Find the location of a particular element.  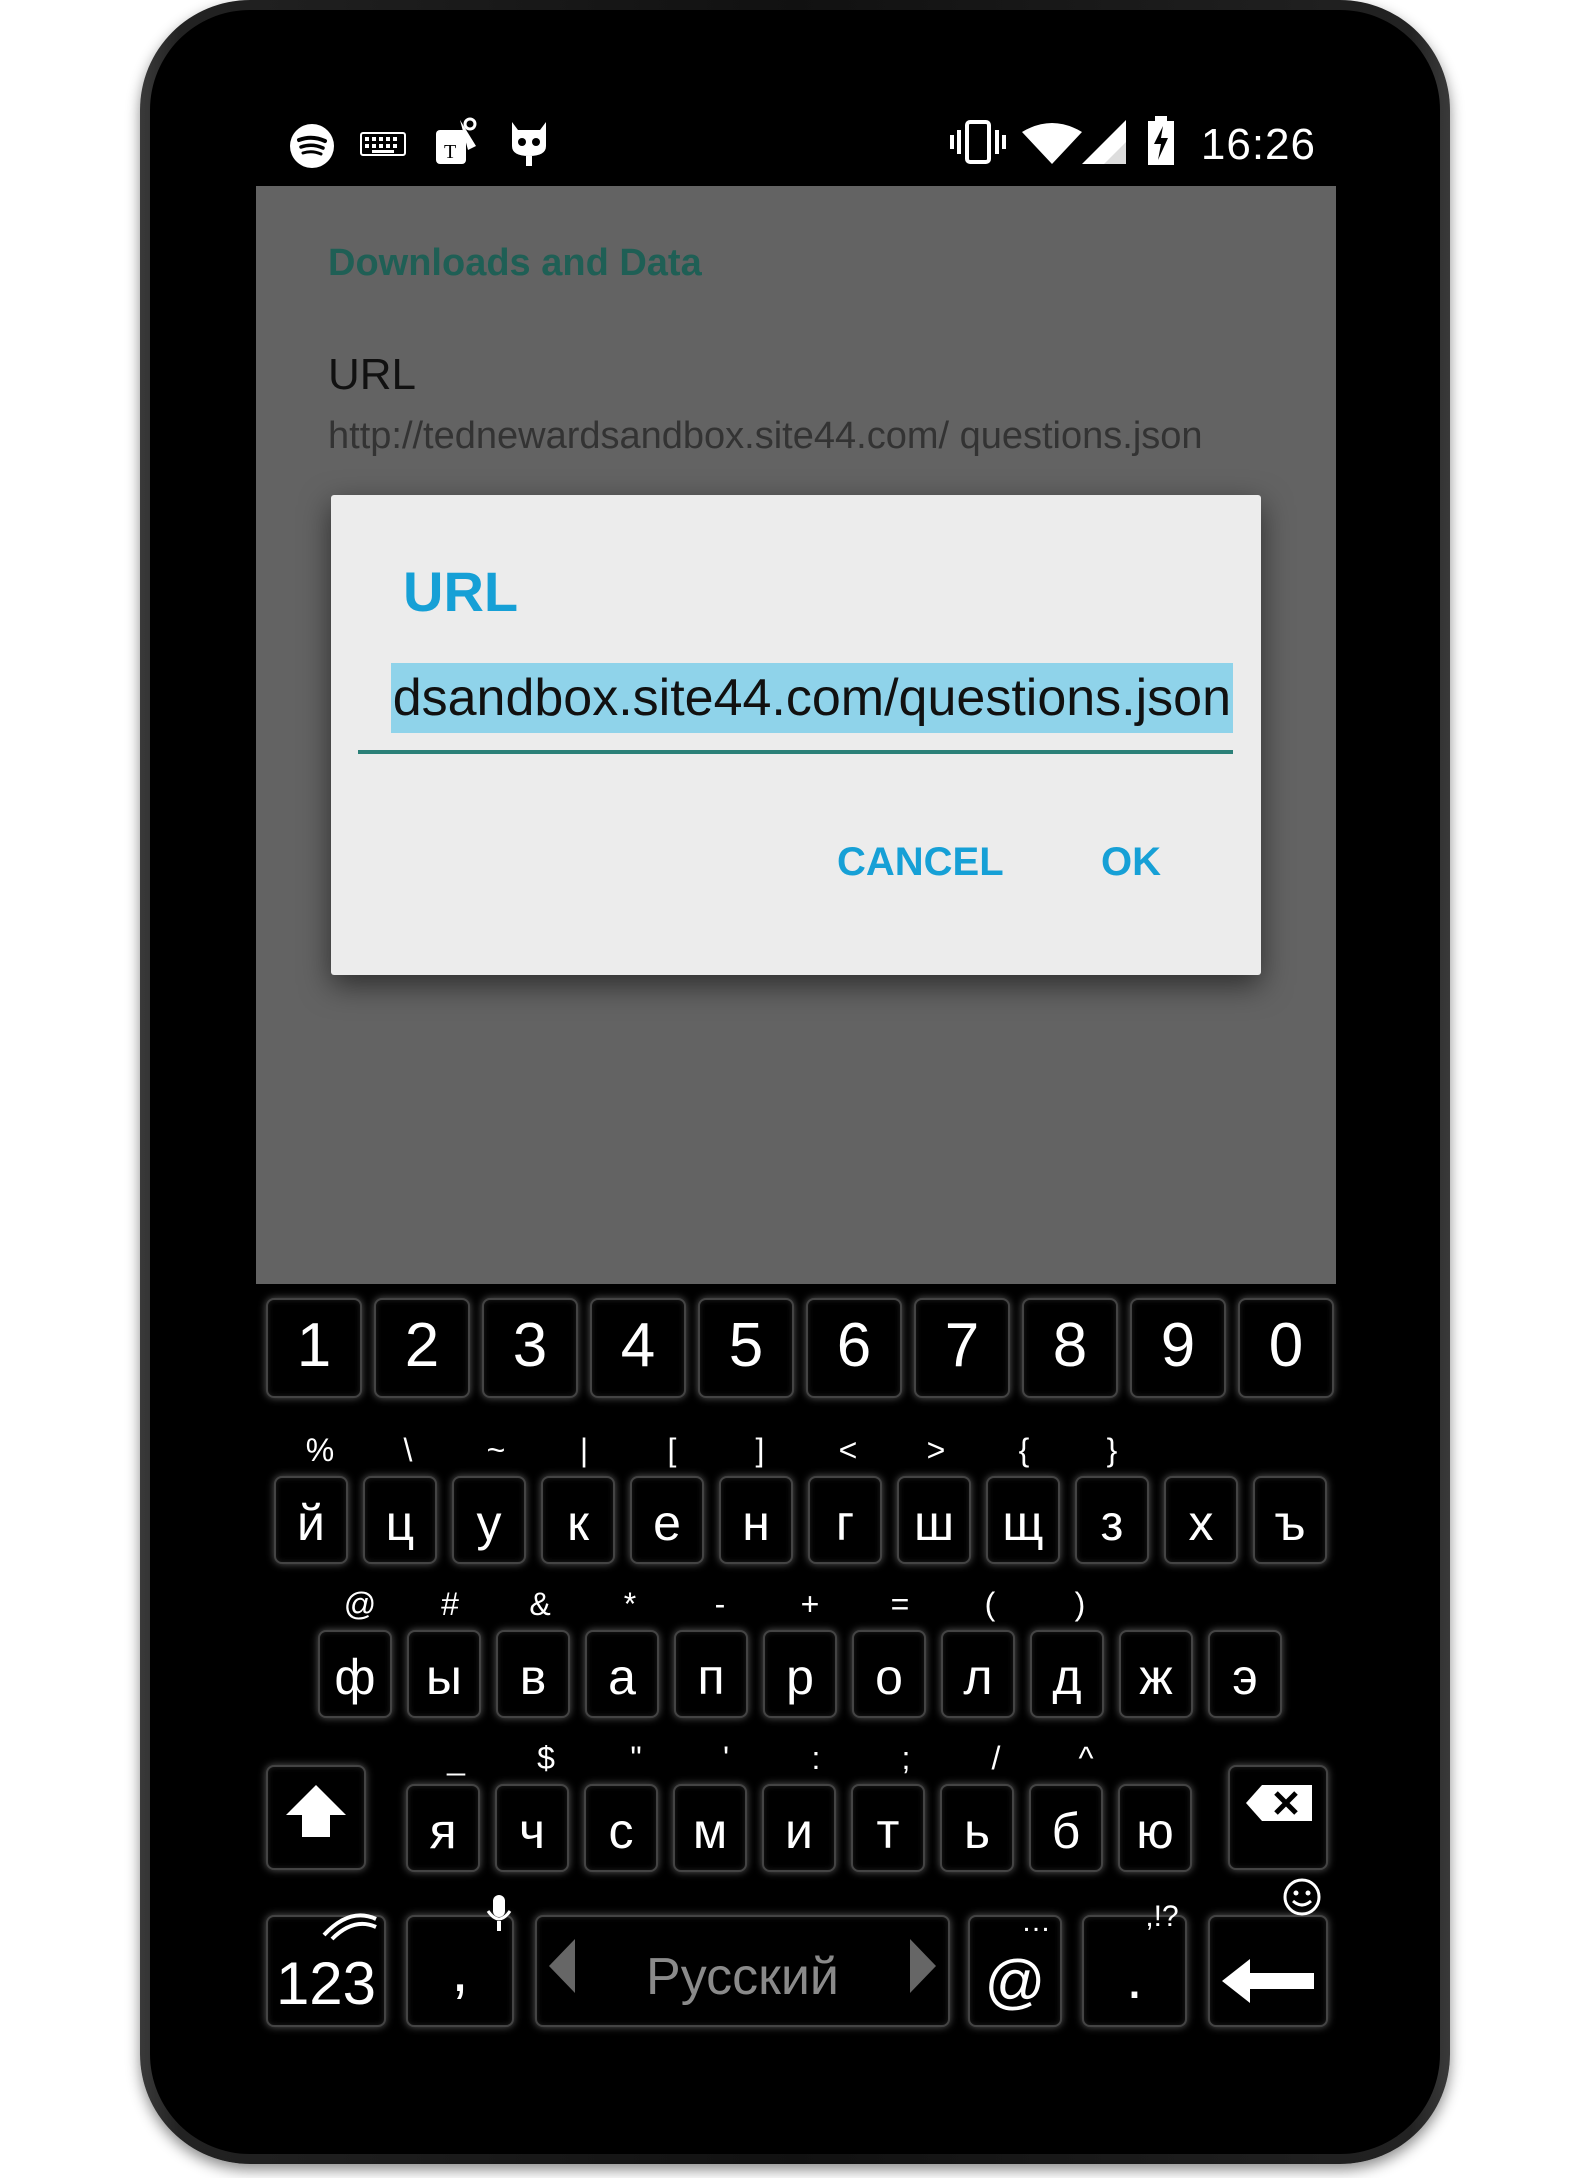

url-input: dsandbox.site44.com/questions.json is located at coordinates (795, 701).